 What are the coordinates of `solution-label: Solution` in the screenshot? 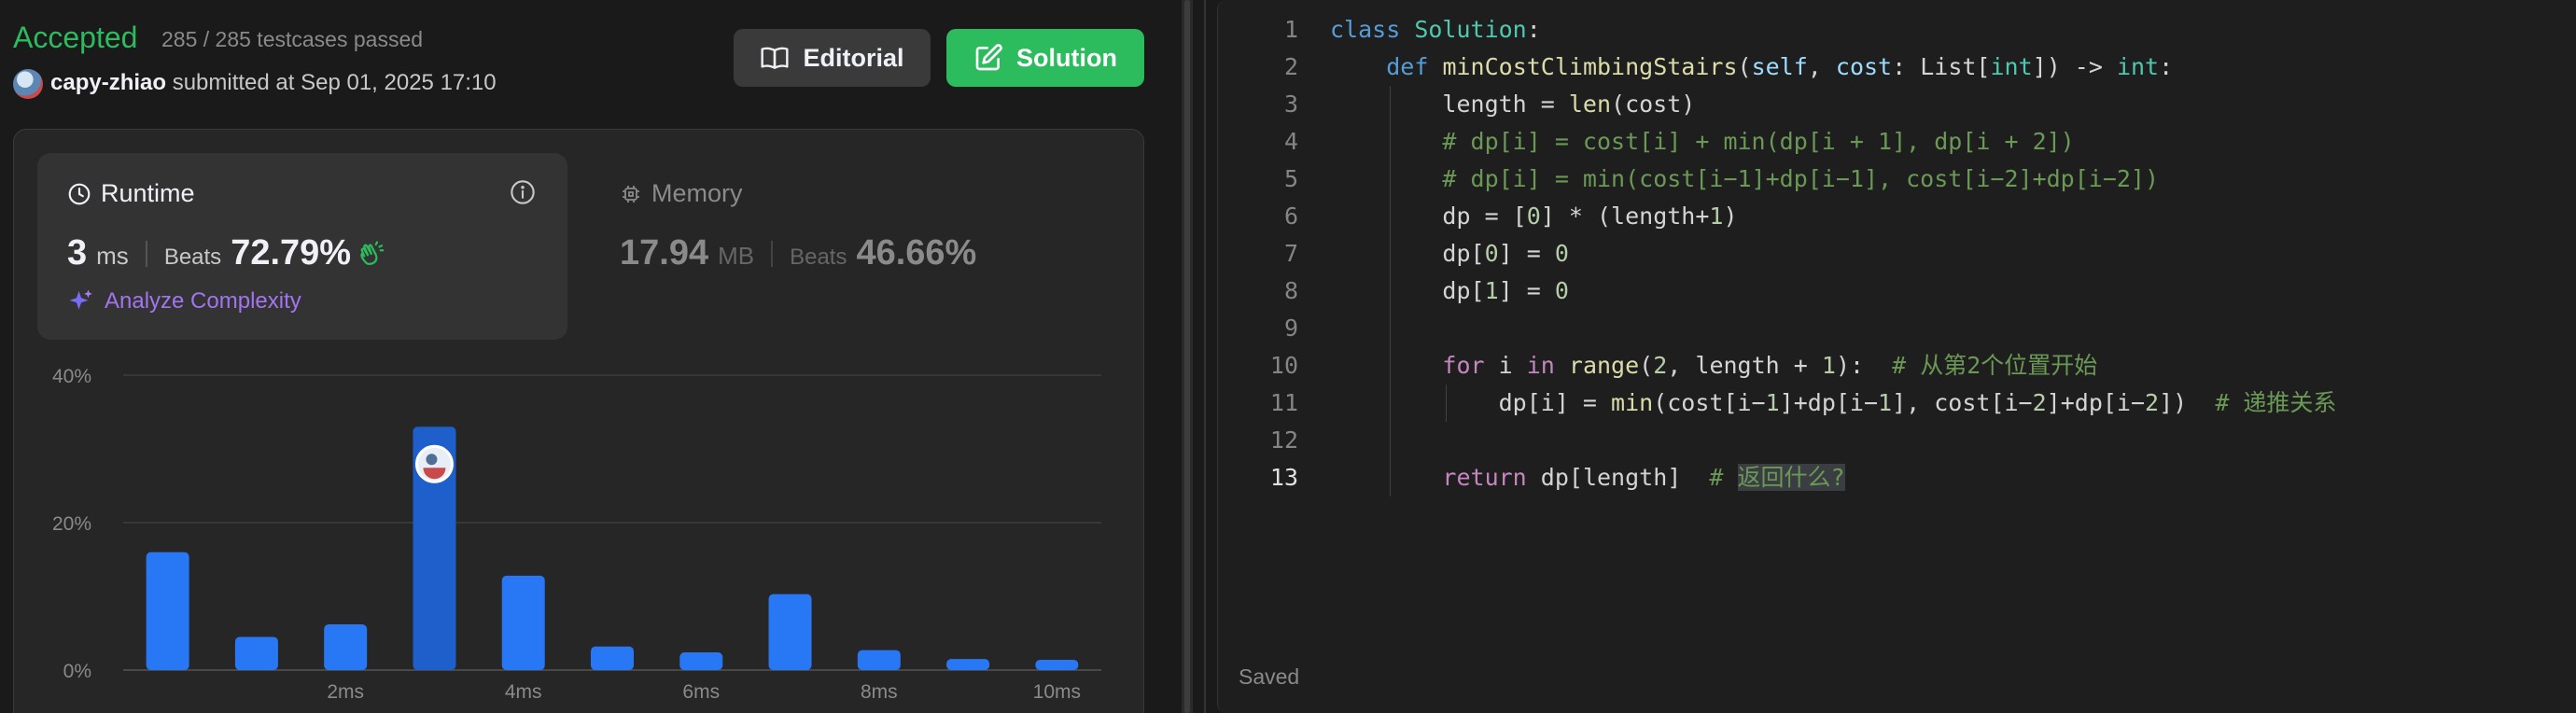 It's located at (1066, 58).